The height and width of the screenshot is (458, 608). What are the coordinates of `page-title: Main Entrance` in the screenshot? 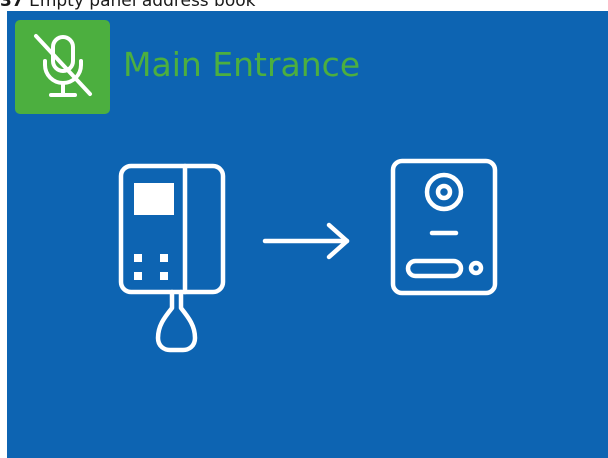 It's located at (242, 64).